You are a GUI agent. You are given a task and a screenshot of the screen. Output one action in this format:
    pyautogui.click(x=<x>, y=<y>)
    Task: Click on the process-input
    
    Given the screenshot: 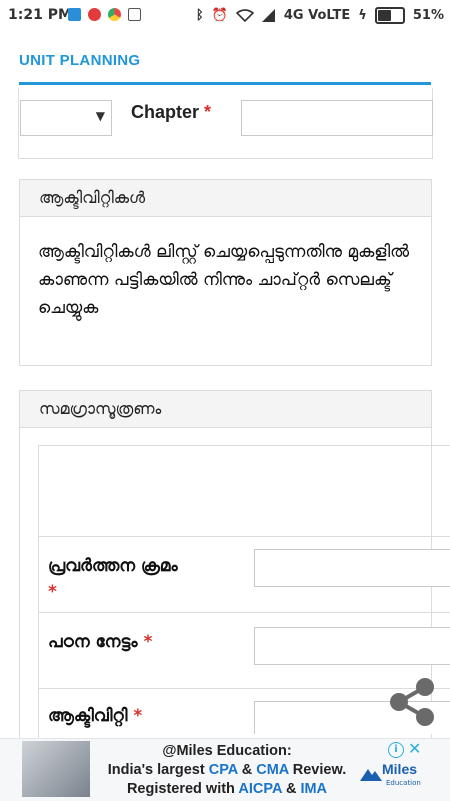 What is the action you would take?
    pyautogui.click(x=352, y=568)
    